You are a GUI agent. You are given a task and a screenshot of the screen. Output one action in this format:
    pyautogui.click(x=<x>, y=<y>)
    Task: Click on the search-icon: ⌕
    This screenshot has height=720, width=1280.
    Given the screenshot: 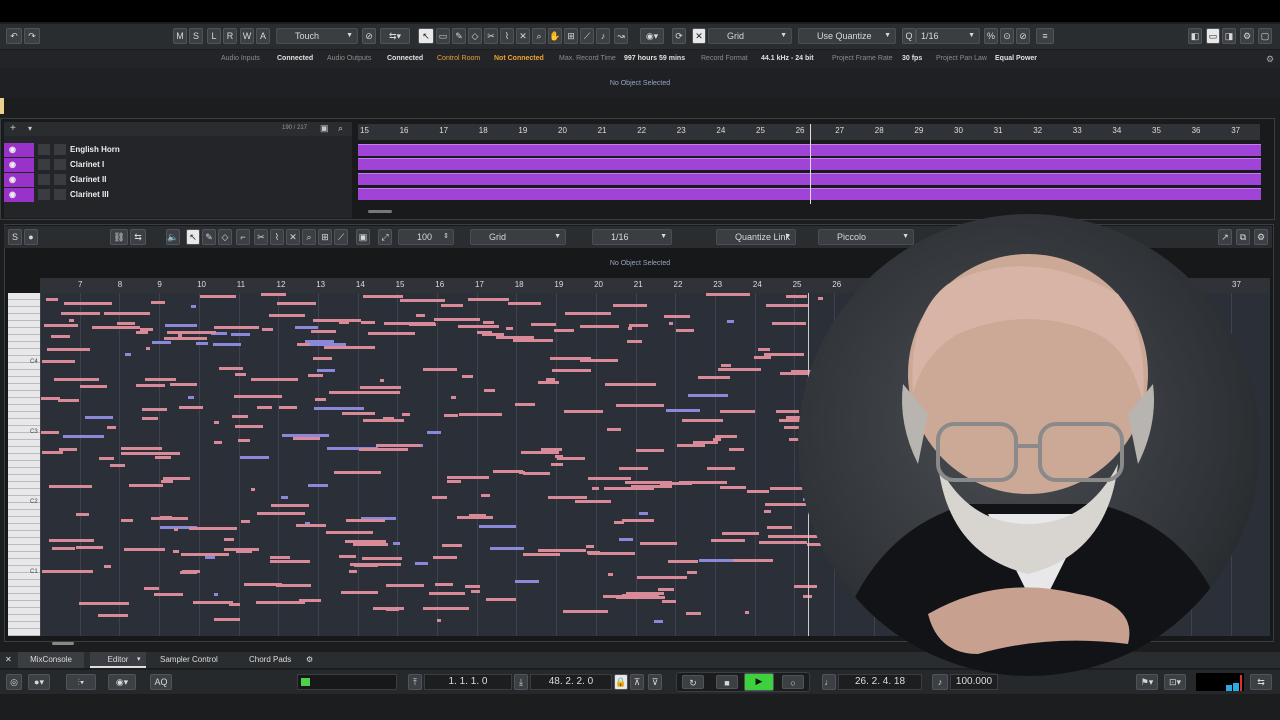 What is the action you would take?
    pyautogui.click(x=340, y=128)
    